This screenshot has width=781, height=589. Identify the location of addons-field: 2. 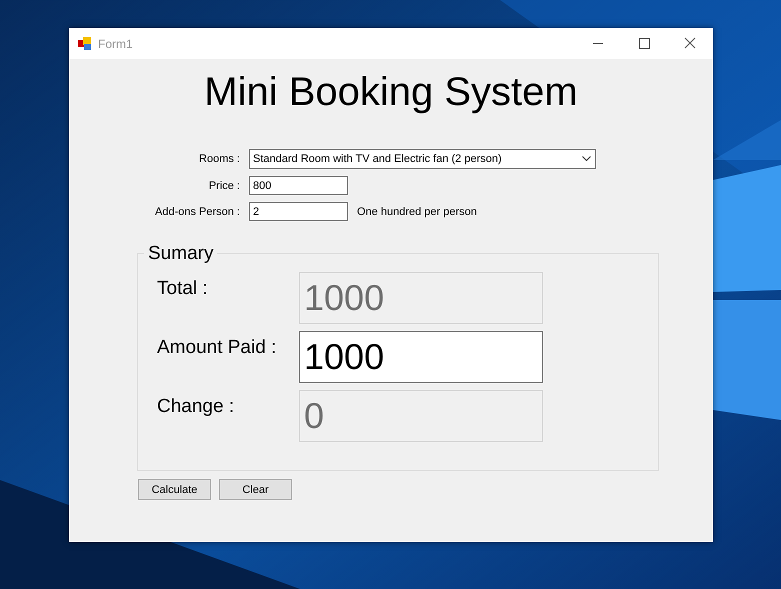
(298, 211).